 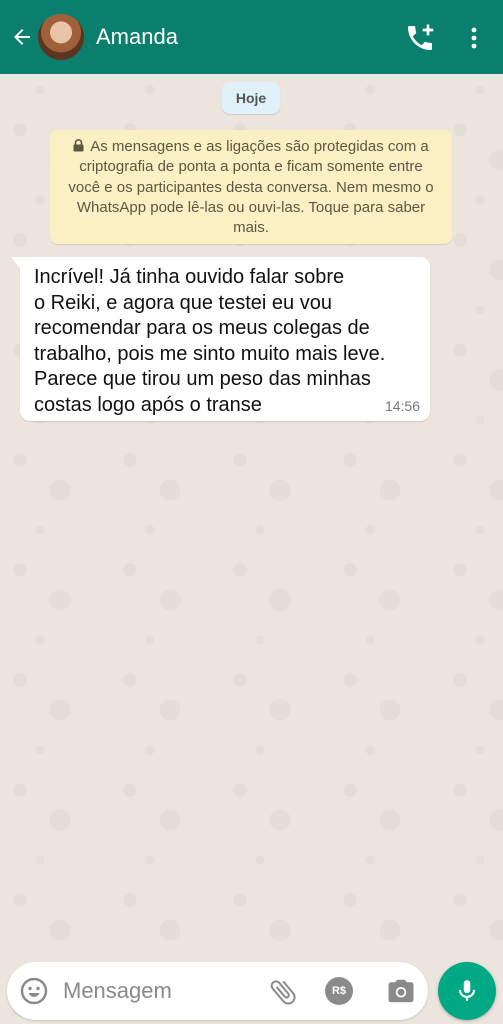 I want to click on back-button, so click(x=22, y=37).